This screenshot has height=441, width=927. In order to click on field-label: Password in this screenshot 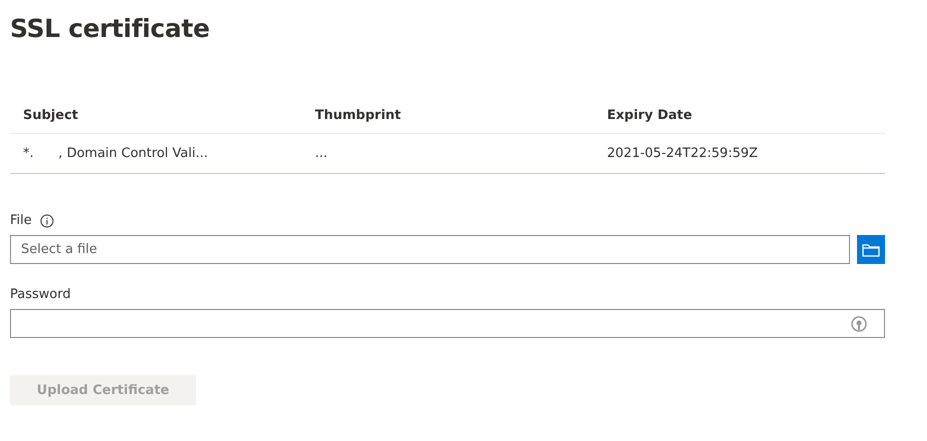, I will do `click(40, 294)`.